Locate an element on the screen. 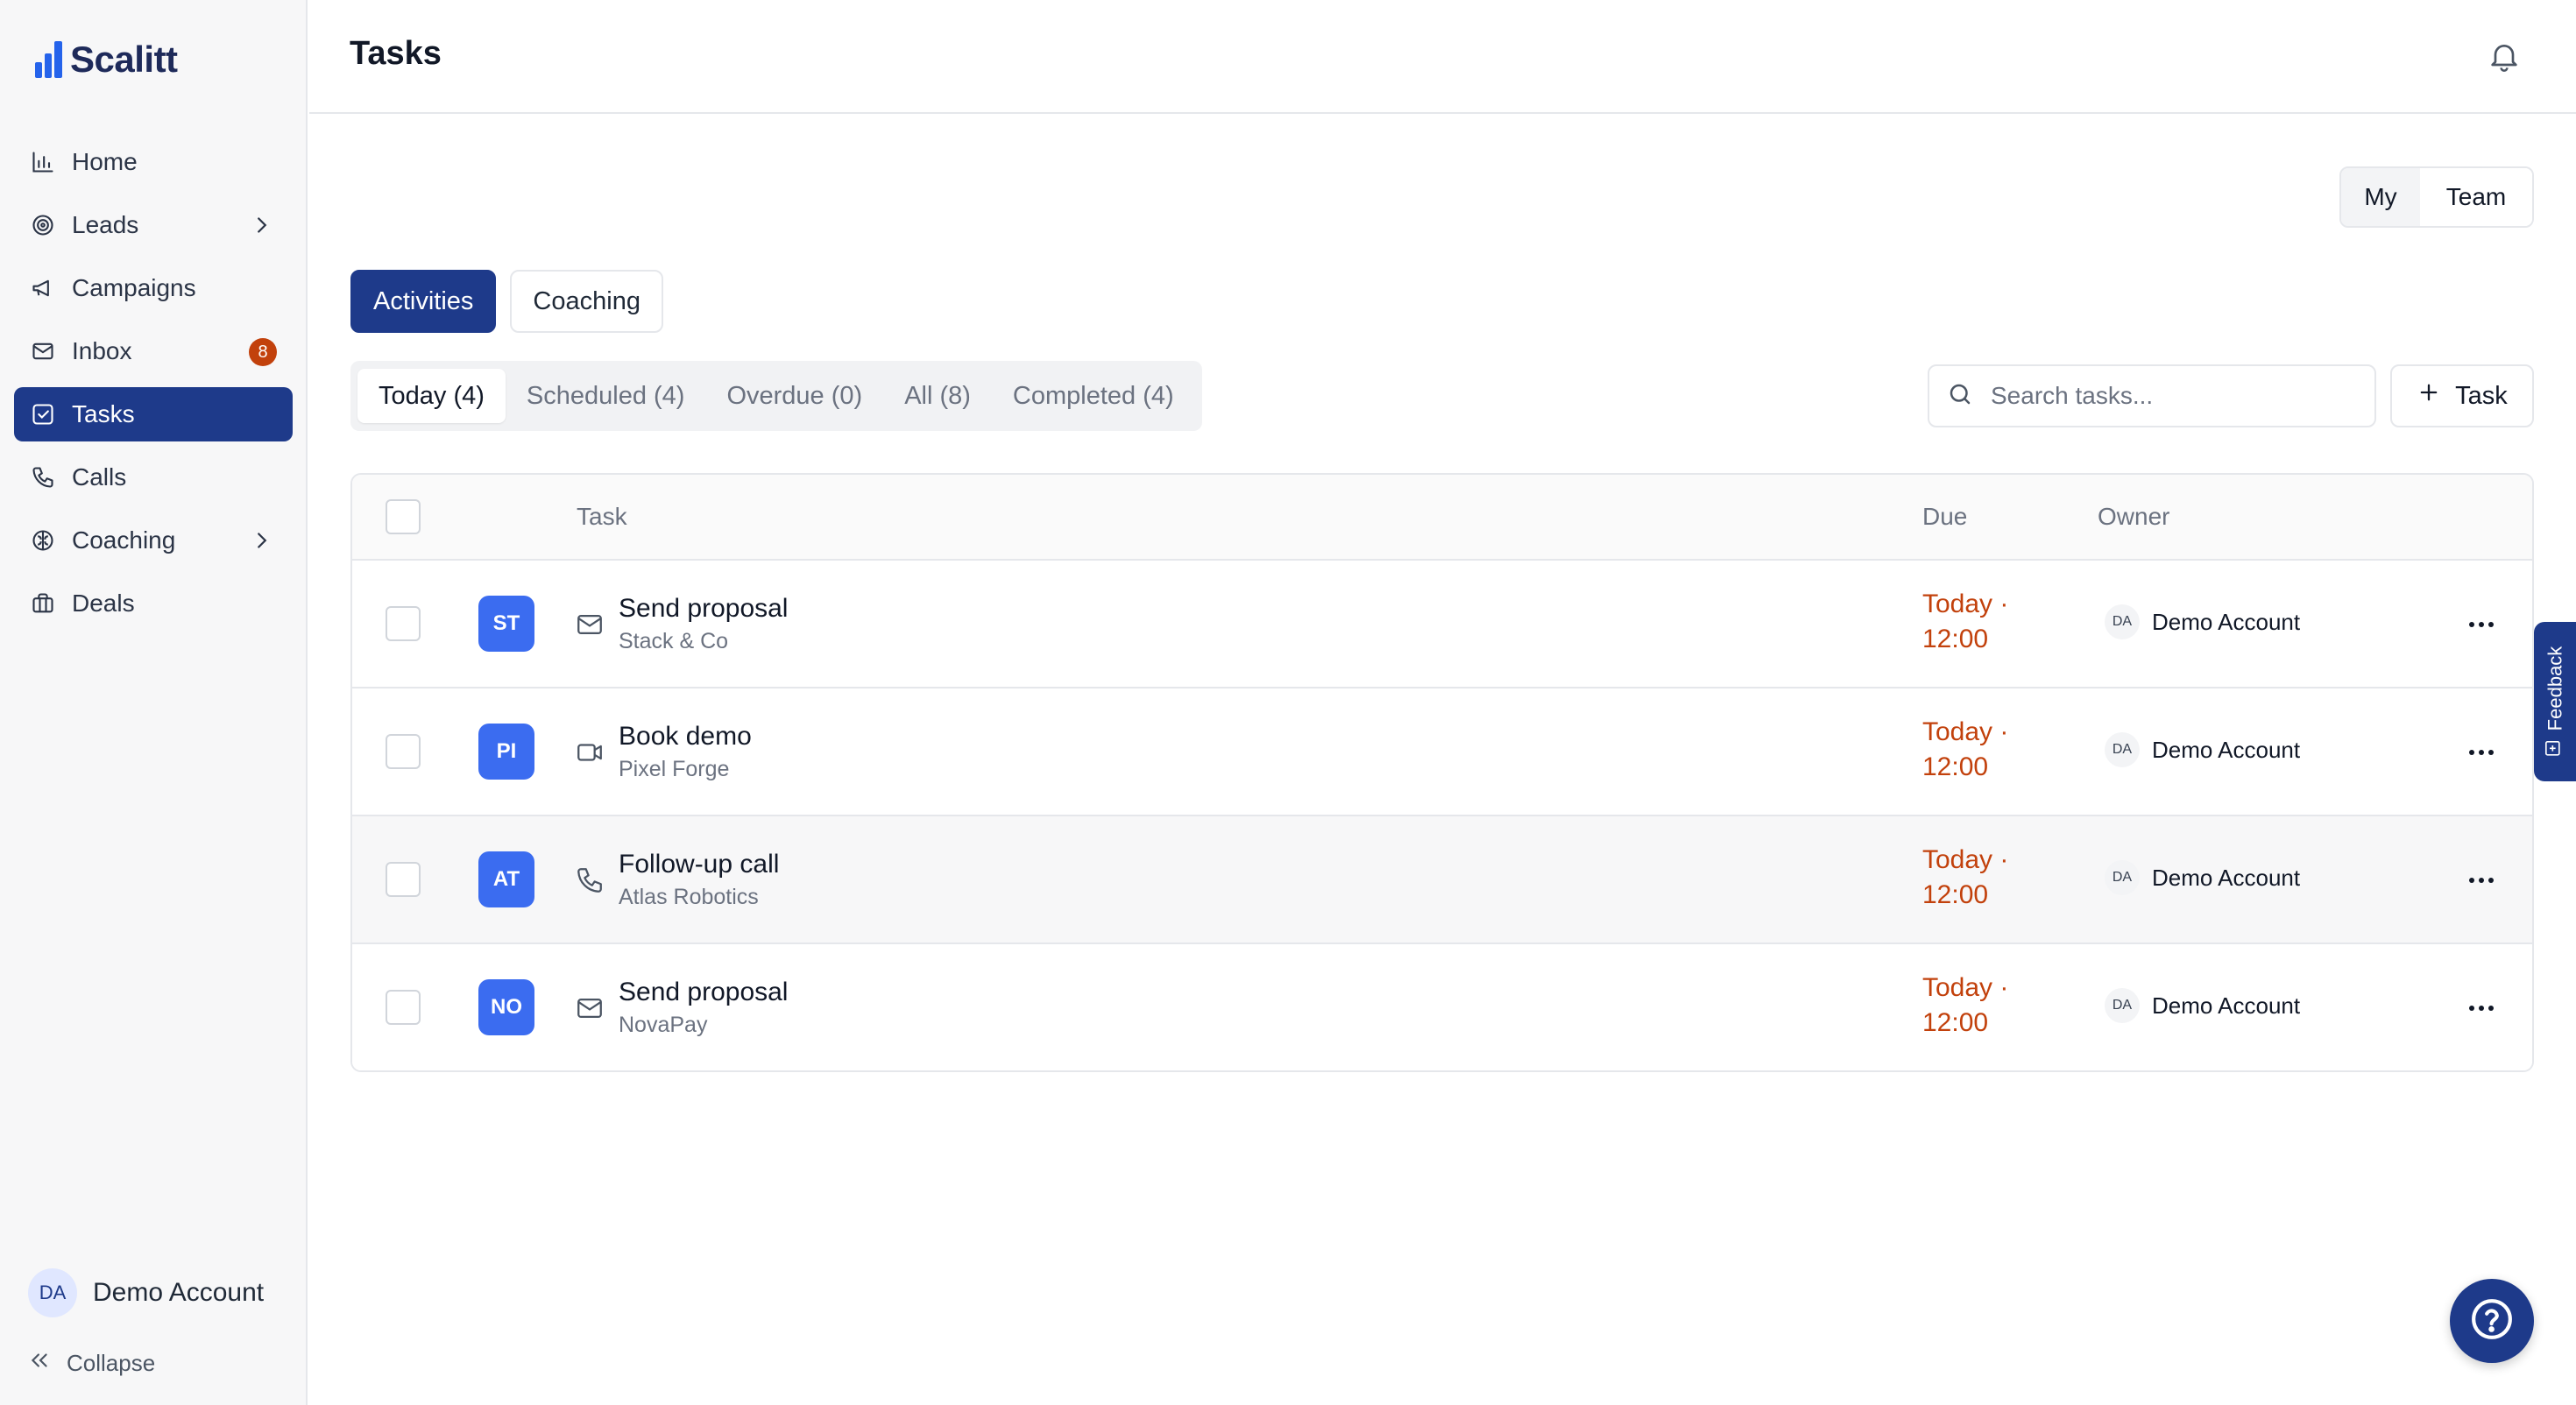  sidebar-item-campaigns: Campaigns is located at coordinates (153, 288).